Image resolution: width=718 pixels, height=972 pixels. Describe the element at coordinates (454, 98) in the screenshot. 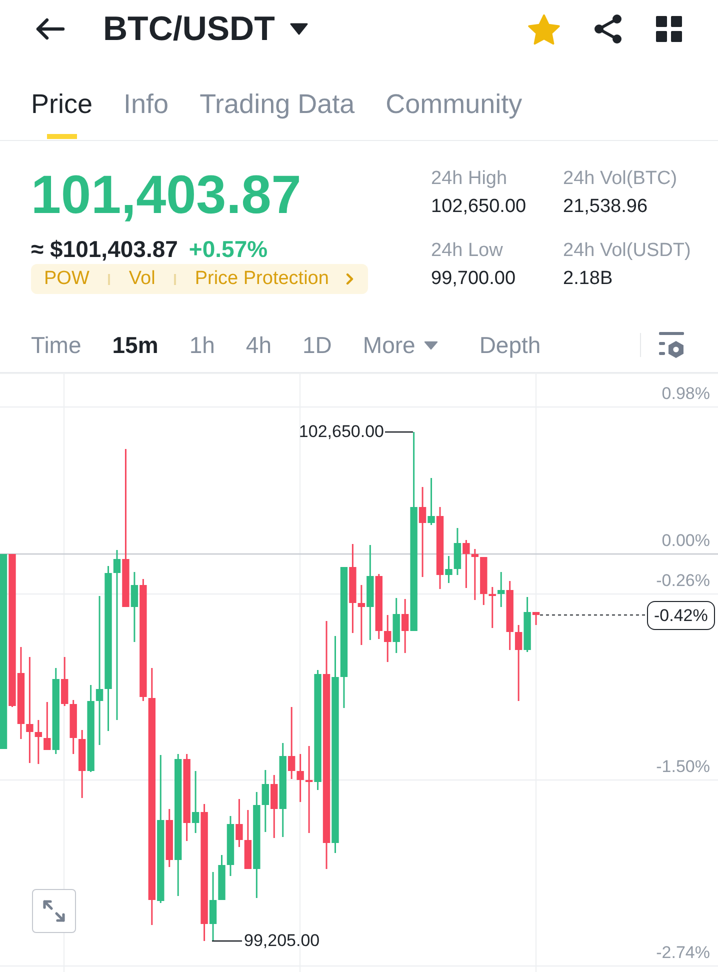

I see `tab: Community` at that location.